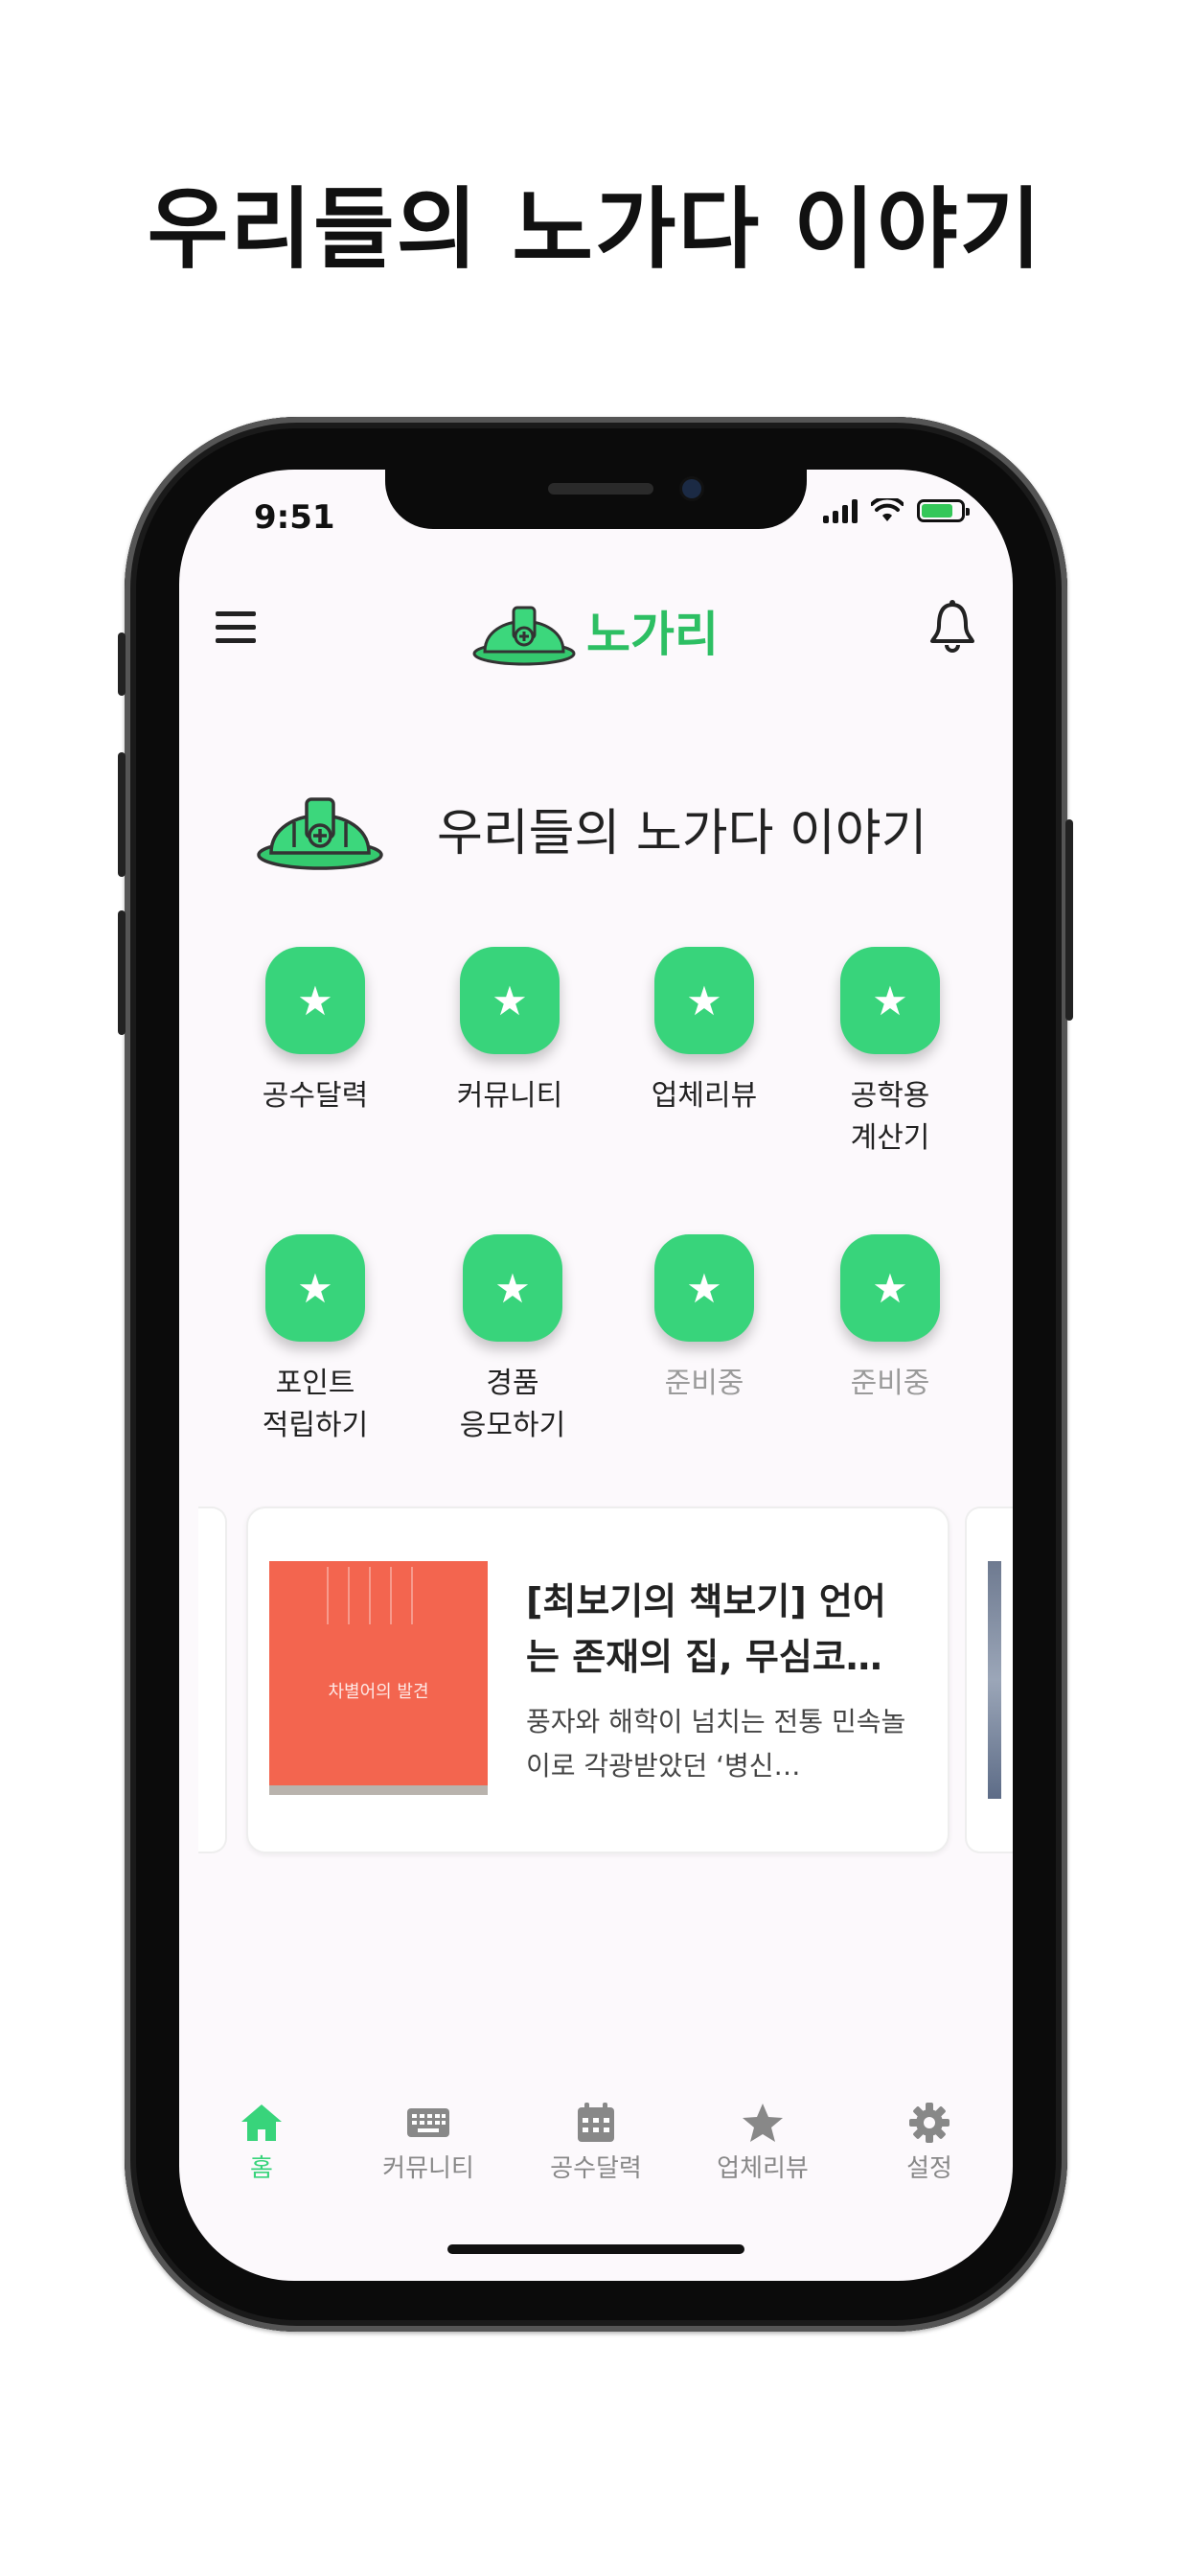 This screenshot has height=2576, width=1190. I want to click on menu-item-label: 포인트 적립하기, so click(316, 1404).